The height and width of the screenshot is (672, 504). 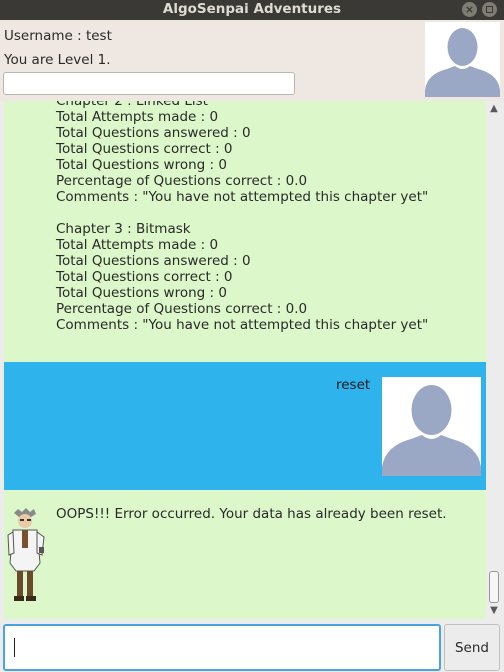 What do you see at coordinates (252, 60) in the screenshot?
I see `user-header: Username : test You are Level 1.` at bounding box center [252, 60].